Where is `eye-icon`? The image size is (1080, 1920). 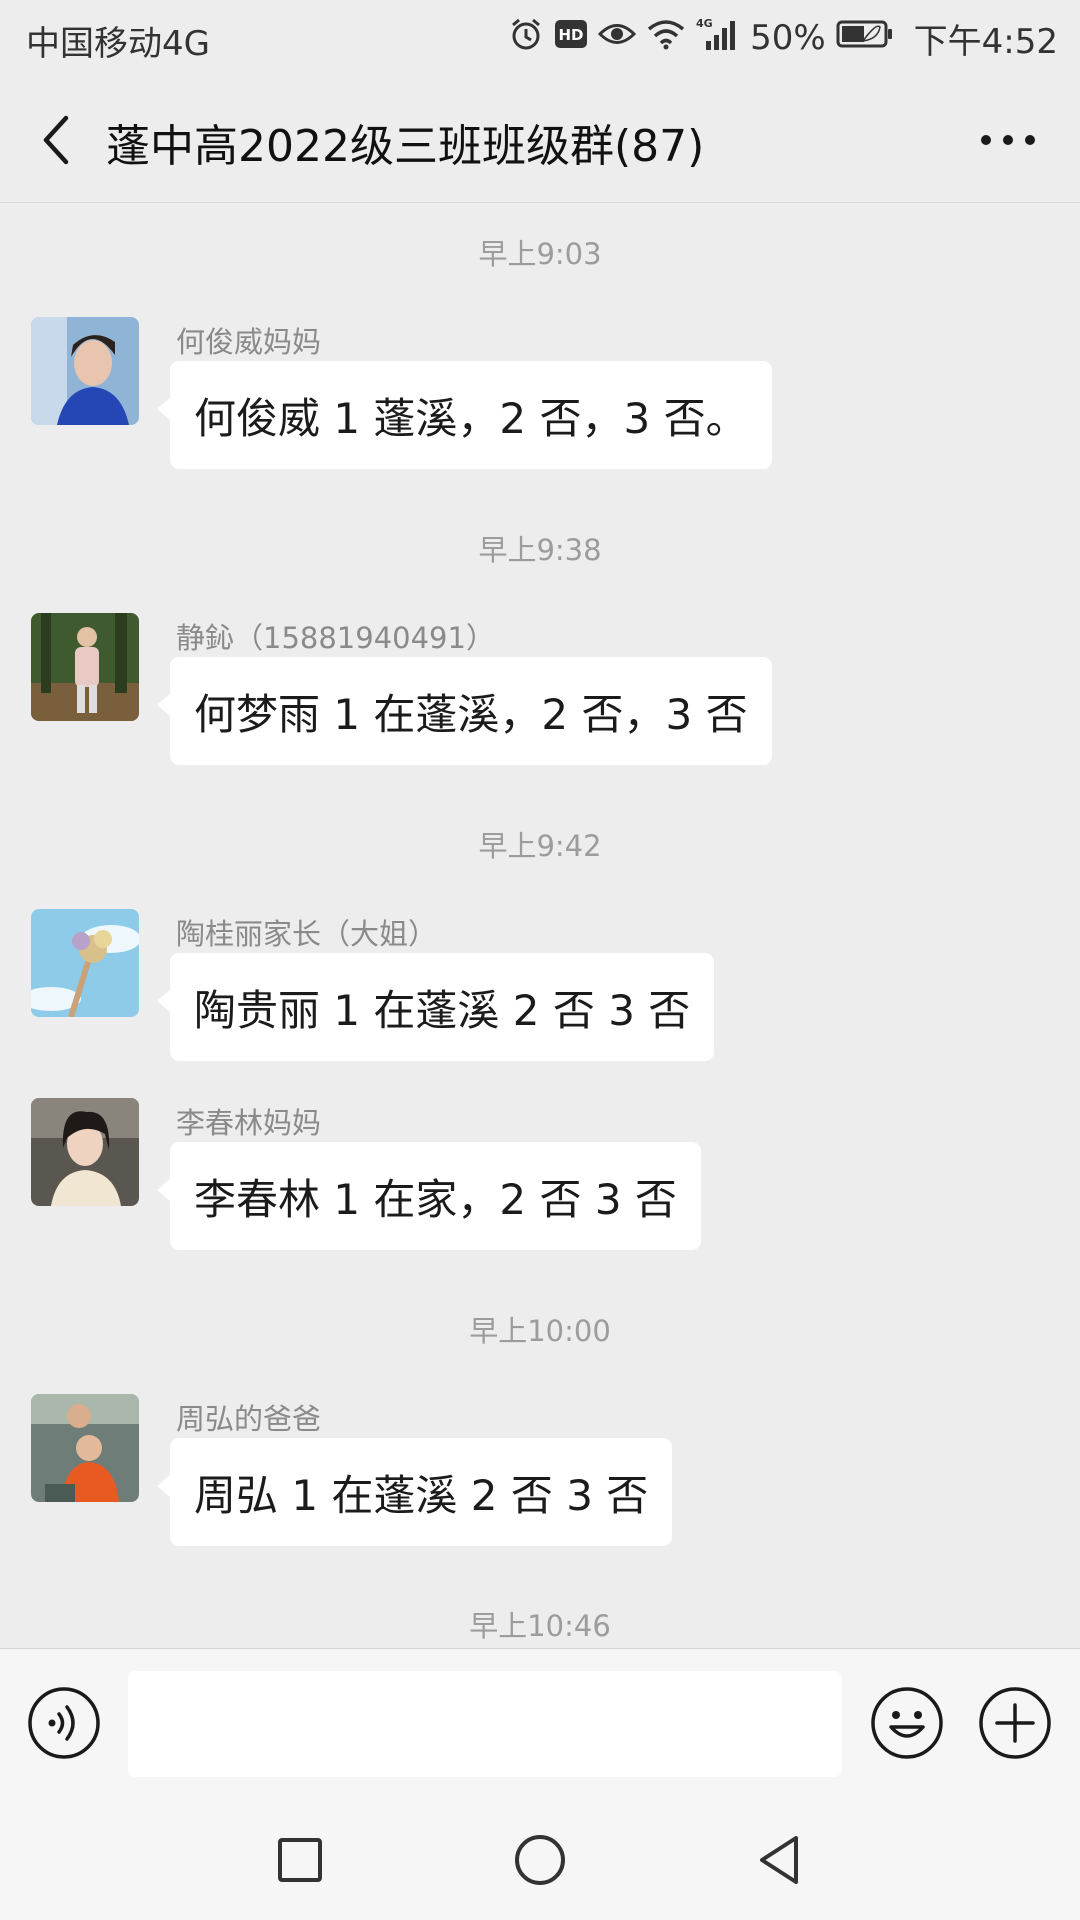 eye-icon is located at coordinates (617, 38).